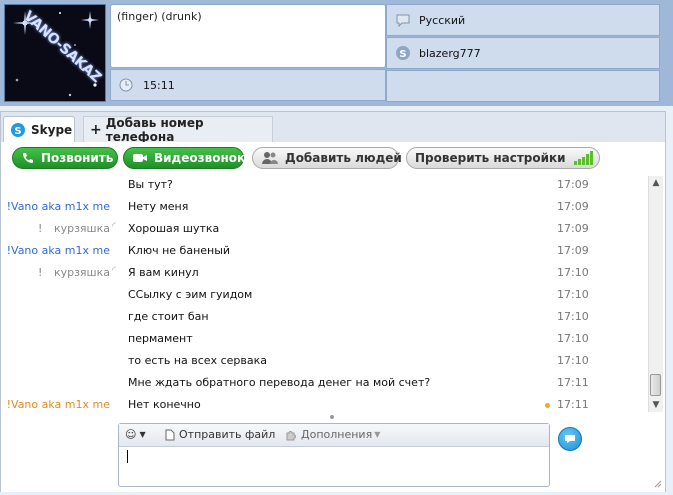 The width and height of the screenshot is (673, 495). What do you see at coordinates (190, 294) in the screenshot?
I see `message-text: ССылку с эим гуидом` at bounding box center [190, 294].